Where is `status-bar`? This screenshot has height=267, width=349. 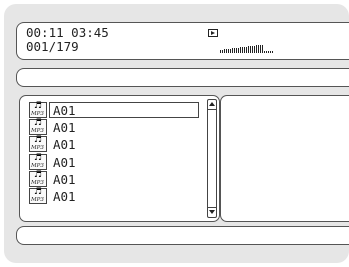
status-bar is located at coordinates (182, 77).